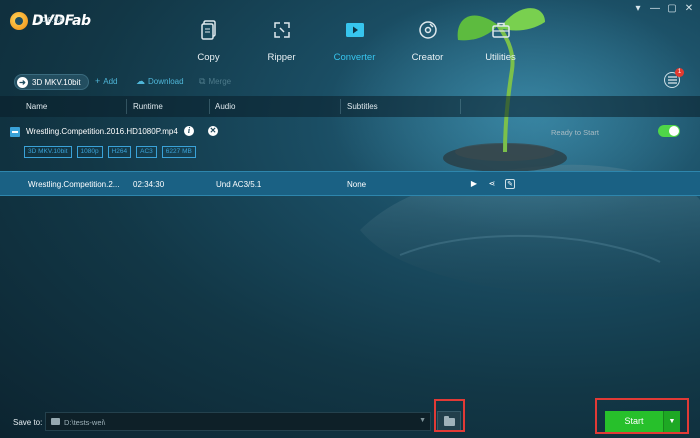 The image size is (700, 438). Describe the element at coordinates (208, 30) in the screenshot. I see `copy-icon` at that location.